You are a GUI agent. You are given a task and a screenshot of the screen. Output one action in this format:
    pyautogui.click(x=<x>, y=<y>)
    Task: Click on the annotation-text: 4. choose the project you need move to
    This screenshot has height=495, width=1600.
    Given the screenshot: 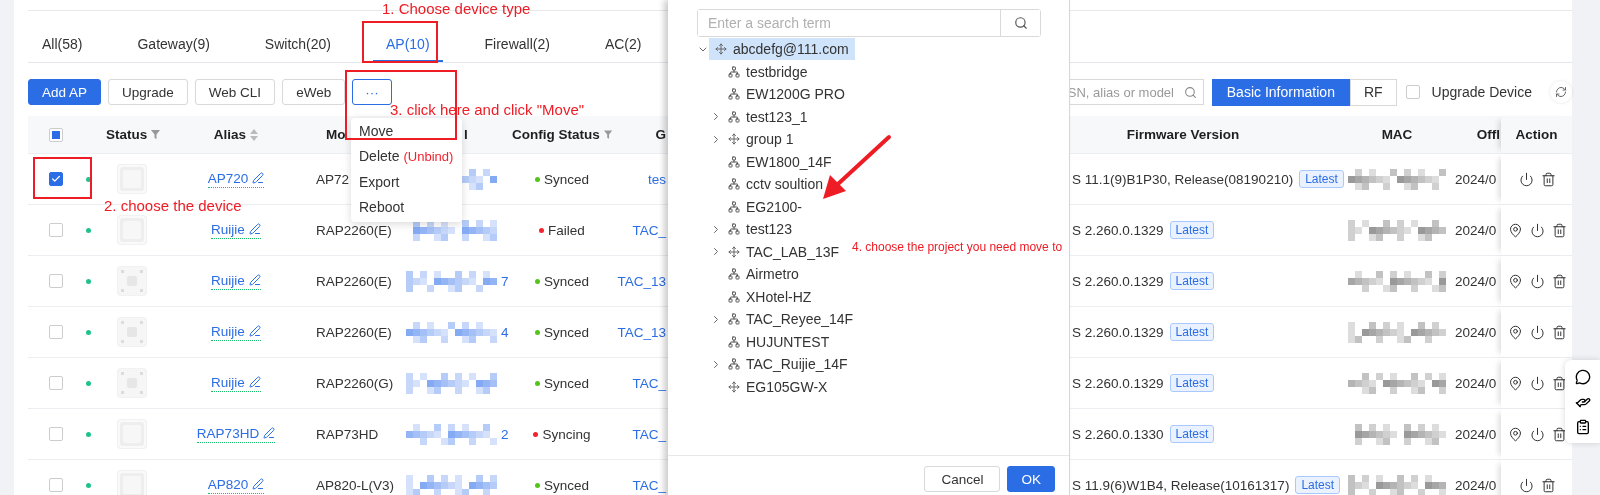 What is the action you would take?
    pyautogui.click(x=957, y=247)
    